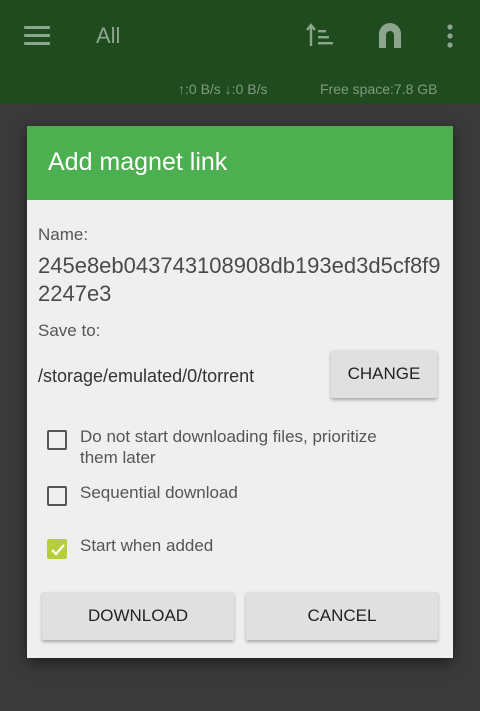 The width and height of the screenshot is (480, 711). I want to click on status-bar: ↑:0 B/s ↓:0 B/s Free space:7.8 GB, so click(240, 89).